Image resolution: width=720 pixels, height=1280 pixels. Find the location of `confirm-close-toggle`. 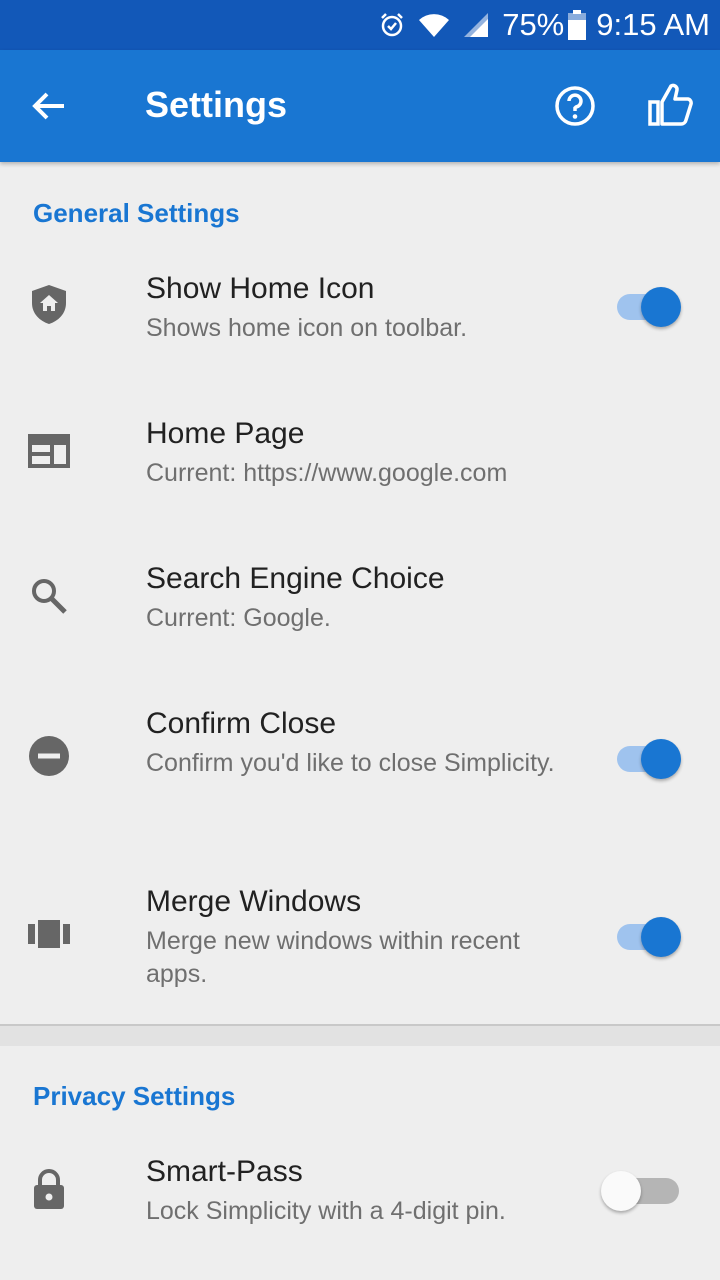

confirm-close-toggle is located at coordinates (650, 757).